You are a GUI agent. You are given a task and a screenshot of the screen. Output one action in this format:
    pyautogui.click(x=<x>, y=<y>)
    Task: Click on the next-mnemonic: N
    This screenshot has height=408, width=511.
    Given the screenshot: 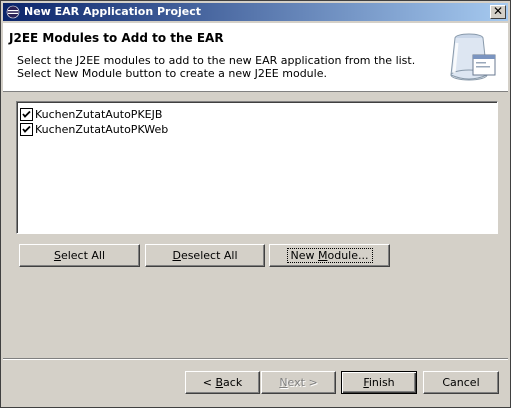 What is the action you would take?
    pyautogui.click(x=283, y=382)
    